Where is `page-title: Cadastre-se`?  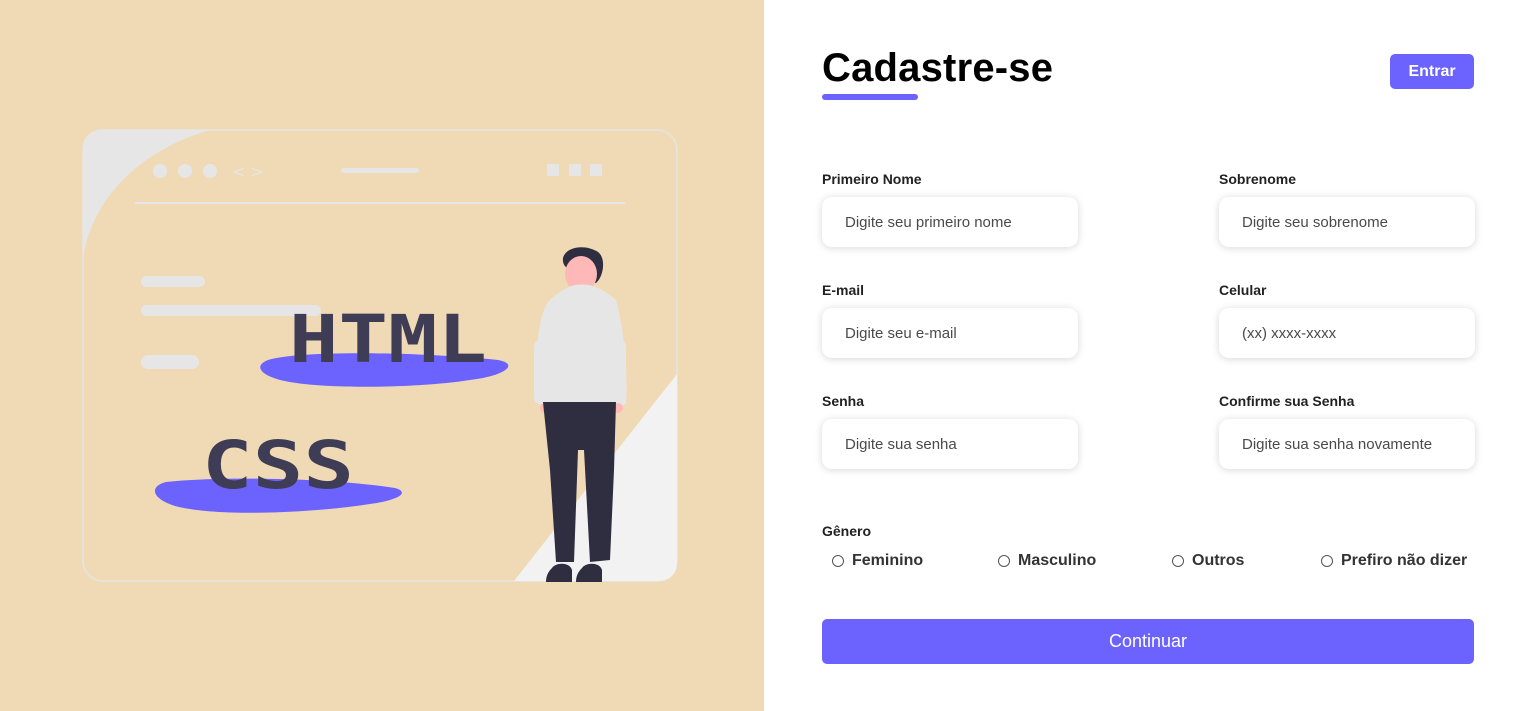
page-title: Cadastre-se is located at coordinates (938, 68).